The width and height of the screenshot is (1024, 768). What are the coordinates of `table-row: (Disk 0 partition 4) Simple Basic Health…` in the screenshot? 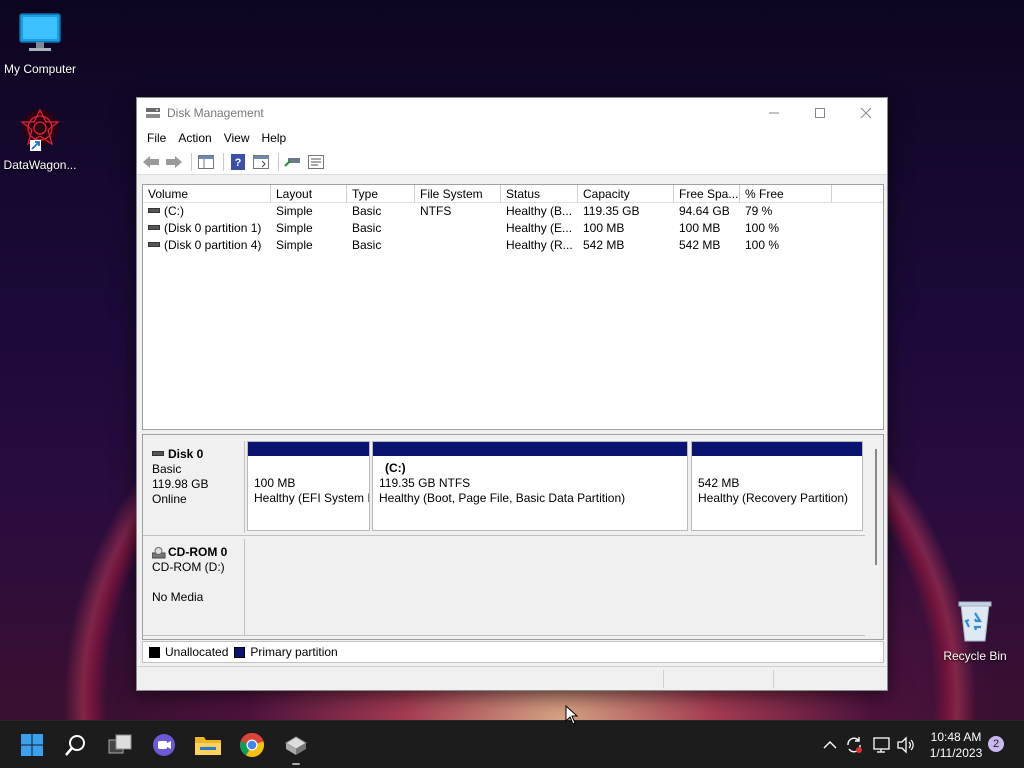 It's located at (513, 245).